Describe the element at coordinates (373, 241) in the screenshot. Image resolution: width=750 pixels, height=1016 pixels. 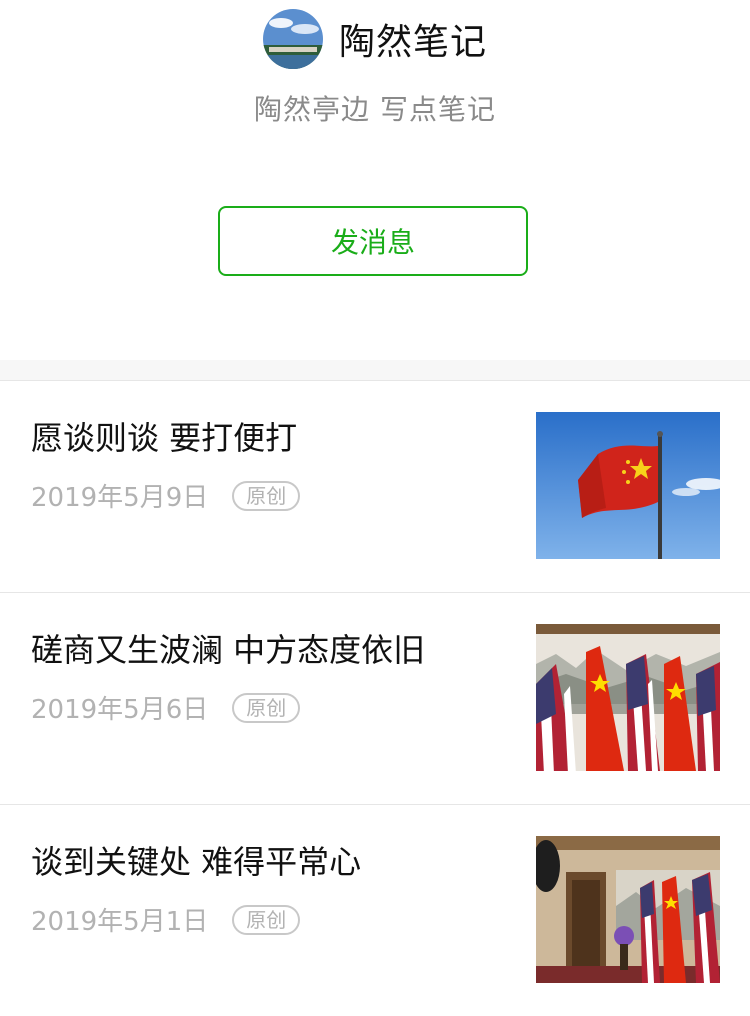
I see `send-message-button: 发消息` at that location.